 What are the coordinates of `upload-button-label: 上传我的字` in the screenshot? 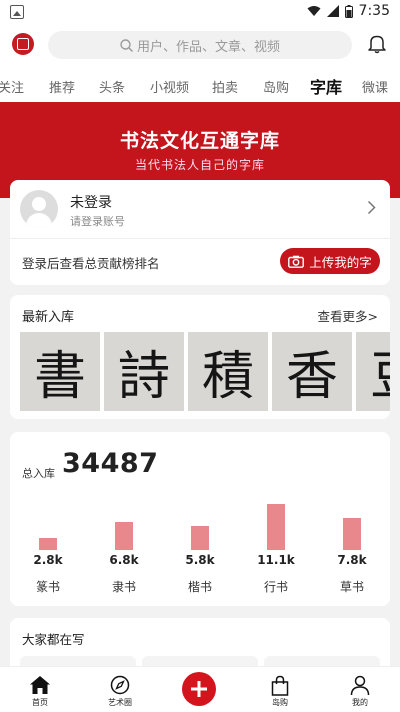 It's located at (340, 262).